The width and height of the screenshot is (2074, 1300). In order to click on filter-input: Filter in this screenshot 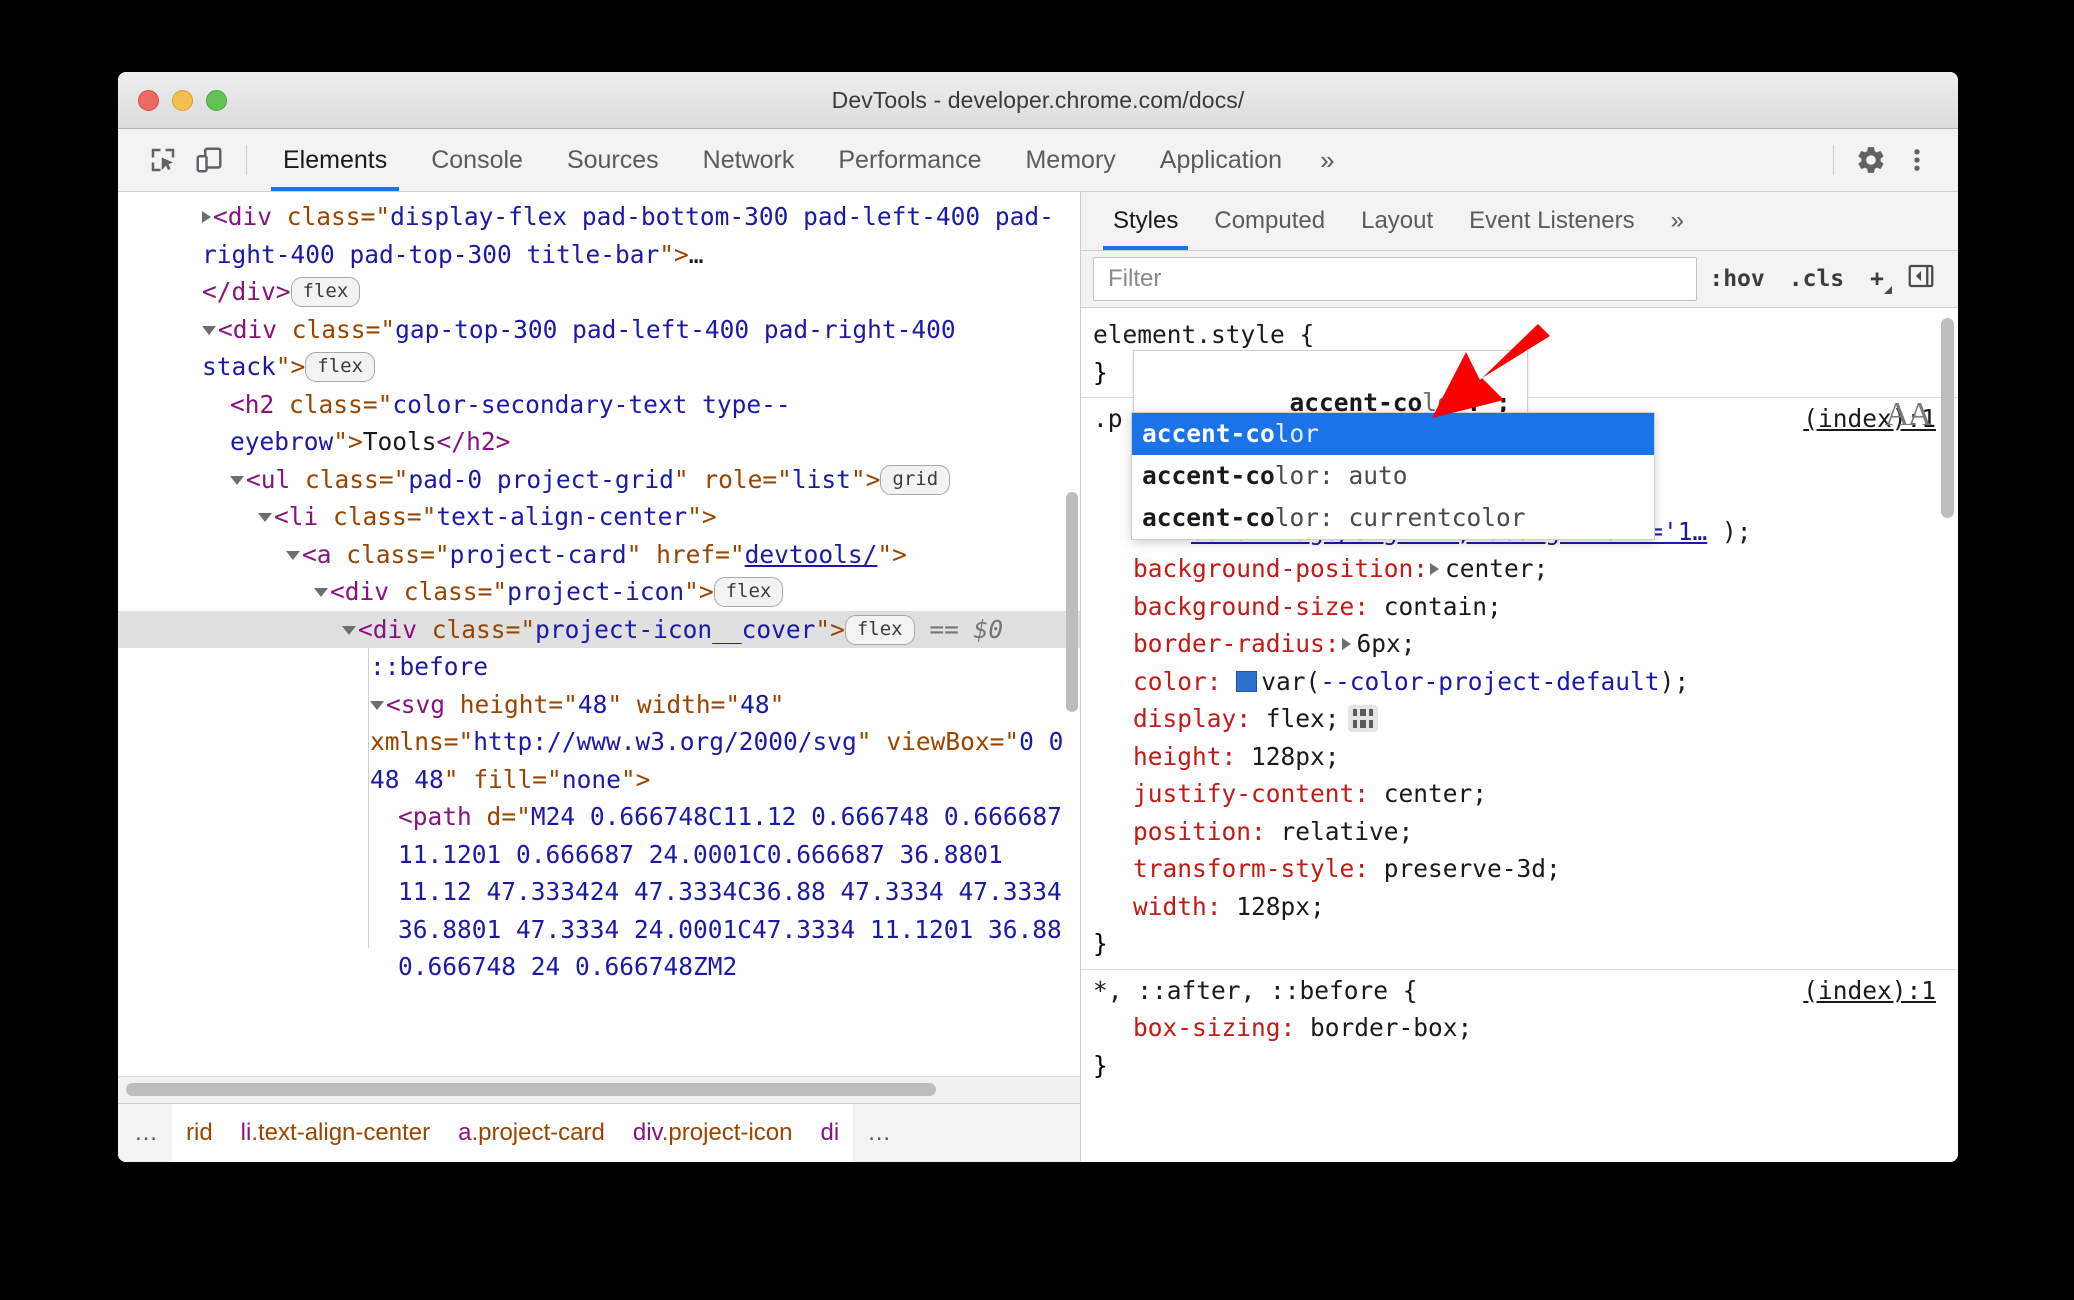, I will do `click(1395, 279)`.